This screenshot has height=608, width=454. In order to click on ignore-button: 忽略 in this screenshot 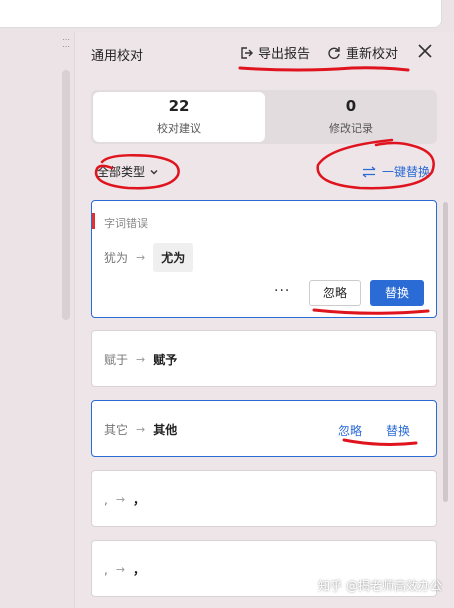, I will do `click(335, 293)`.